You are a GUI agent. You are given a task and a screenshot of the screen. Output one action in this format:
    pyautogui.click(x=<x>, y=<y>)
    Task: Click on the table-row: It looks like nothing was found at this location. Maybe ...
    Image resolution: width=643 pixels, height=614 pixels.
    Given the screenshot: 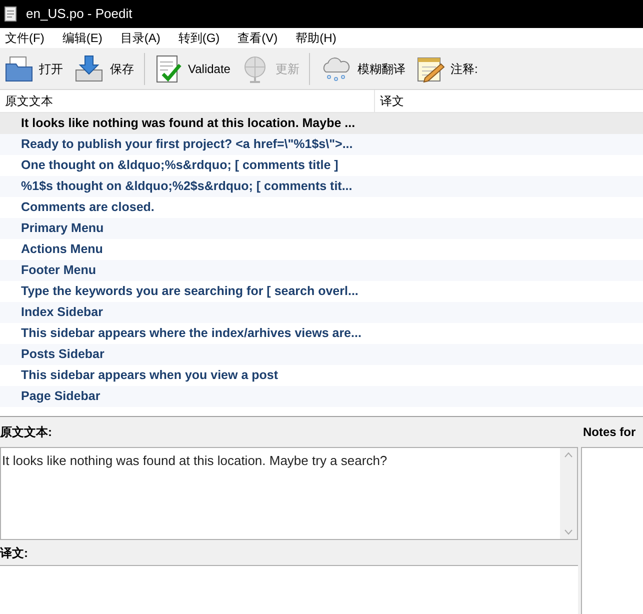 What is the action you would take?
    pyautogui.click(x=321, y=123)
    